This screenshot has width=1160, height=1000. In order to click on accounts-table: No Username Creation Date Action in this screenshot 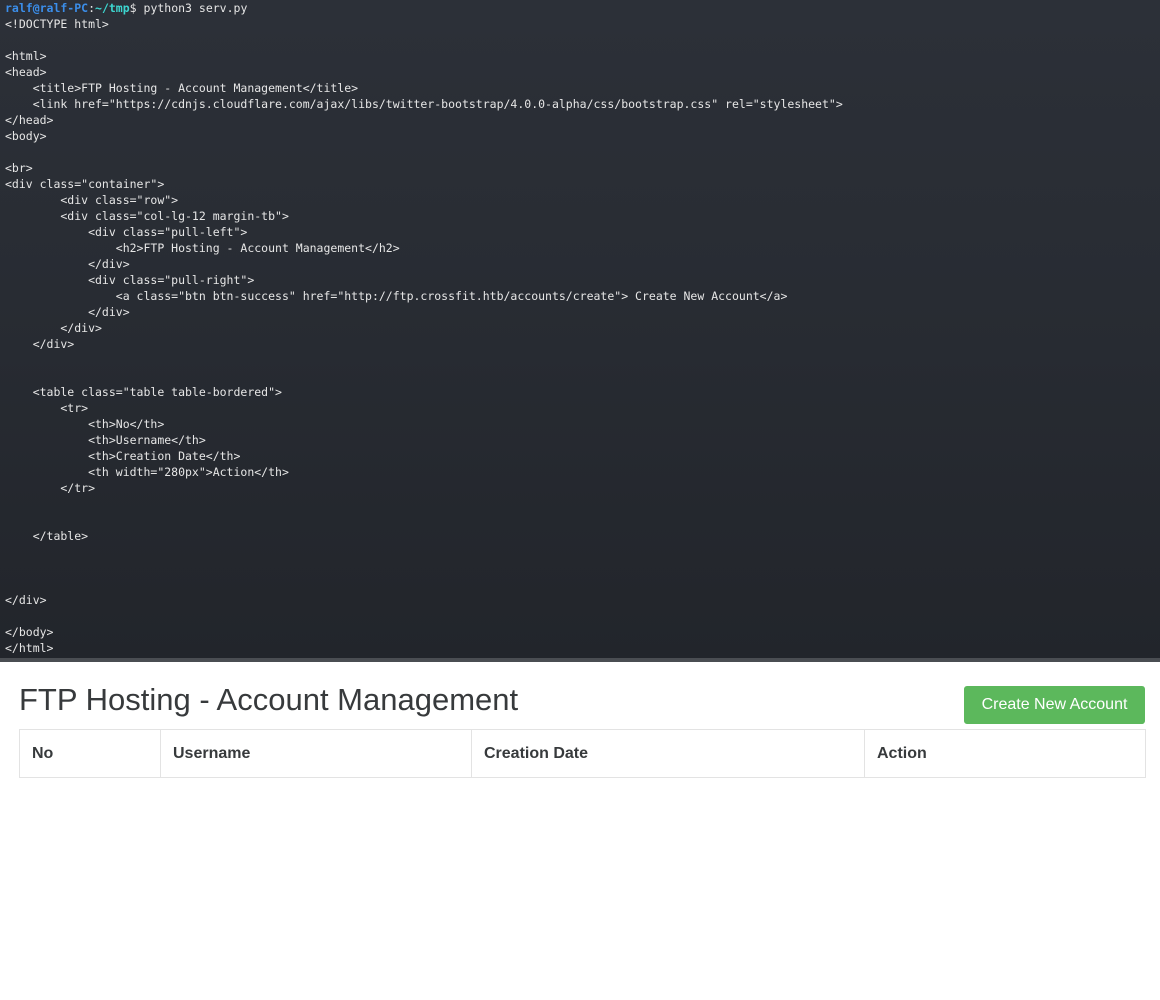, I will do `click(582, 753)`.